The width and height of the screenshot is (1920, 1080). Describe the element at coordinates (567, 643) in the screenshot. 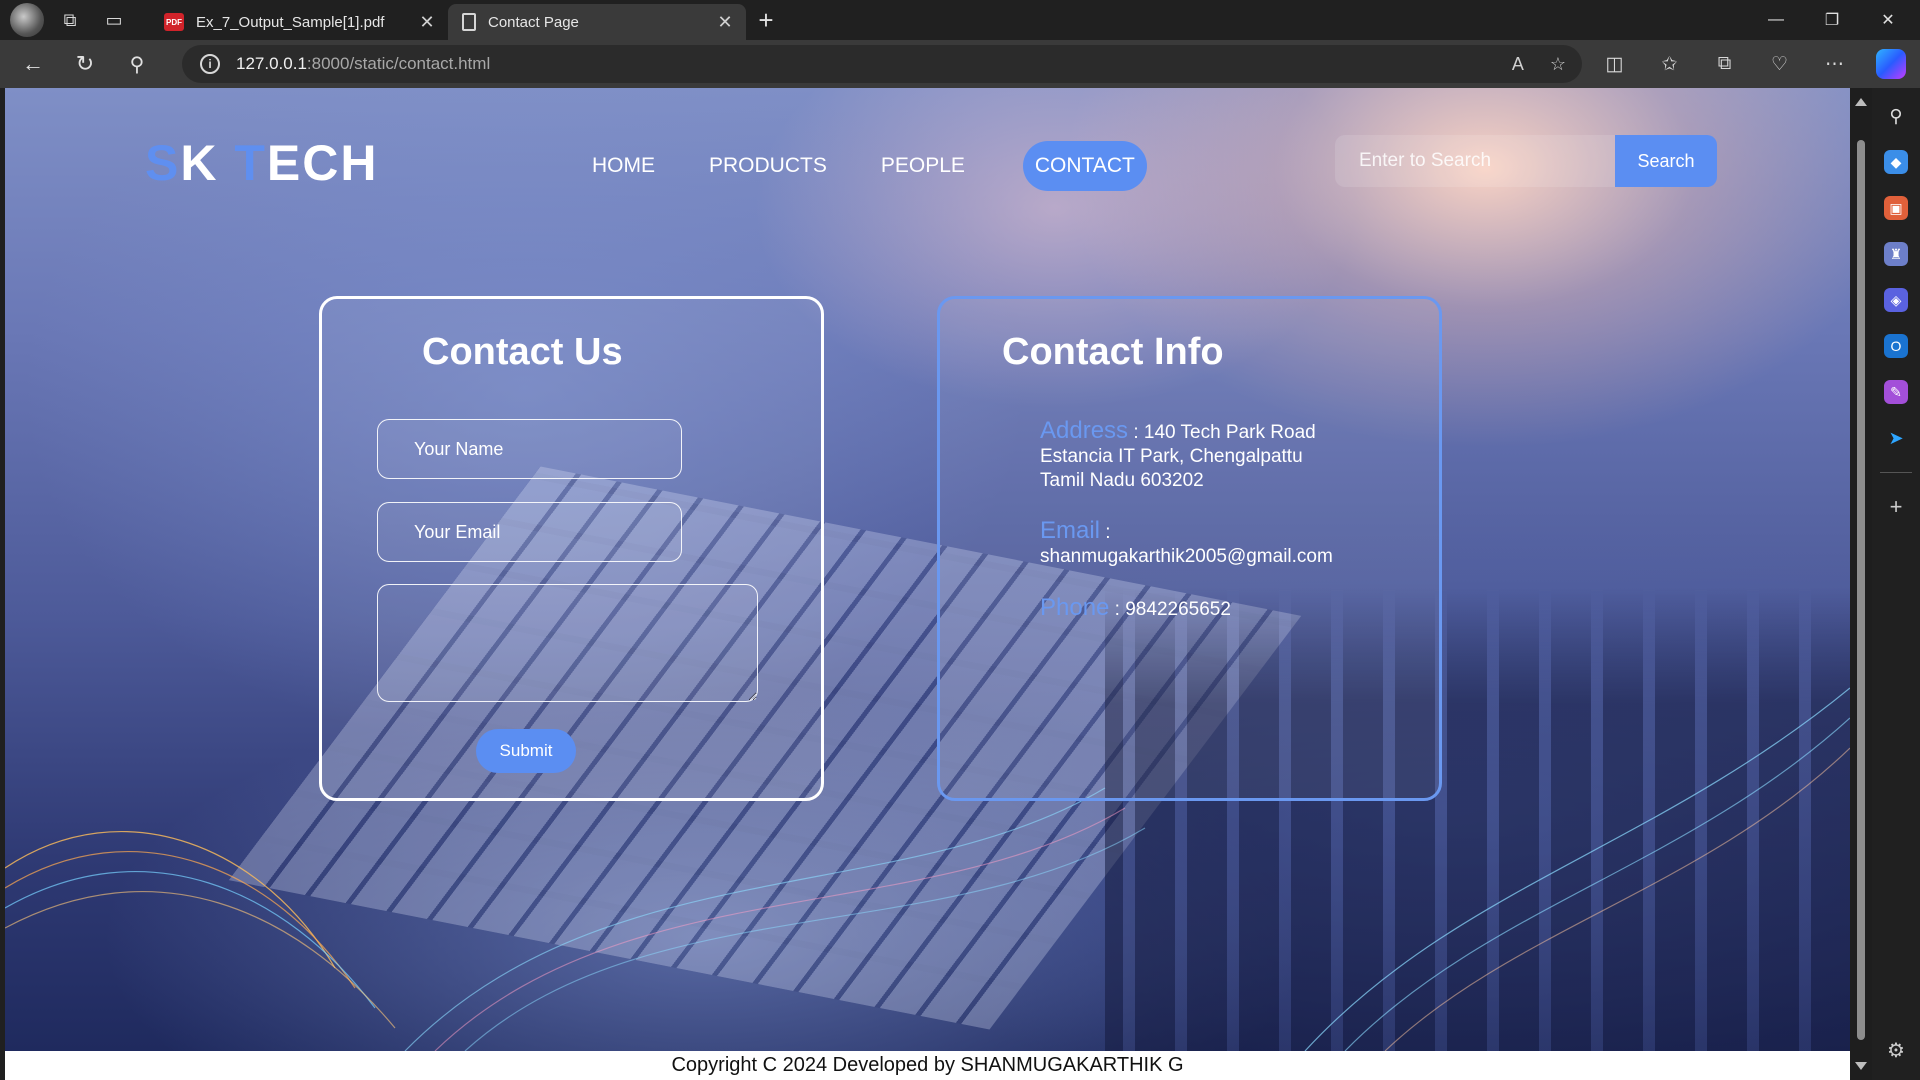

I see `message-field` at that location.